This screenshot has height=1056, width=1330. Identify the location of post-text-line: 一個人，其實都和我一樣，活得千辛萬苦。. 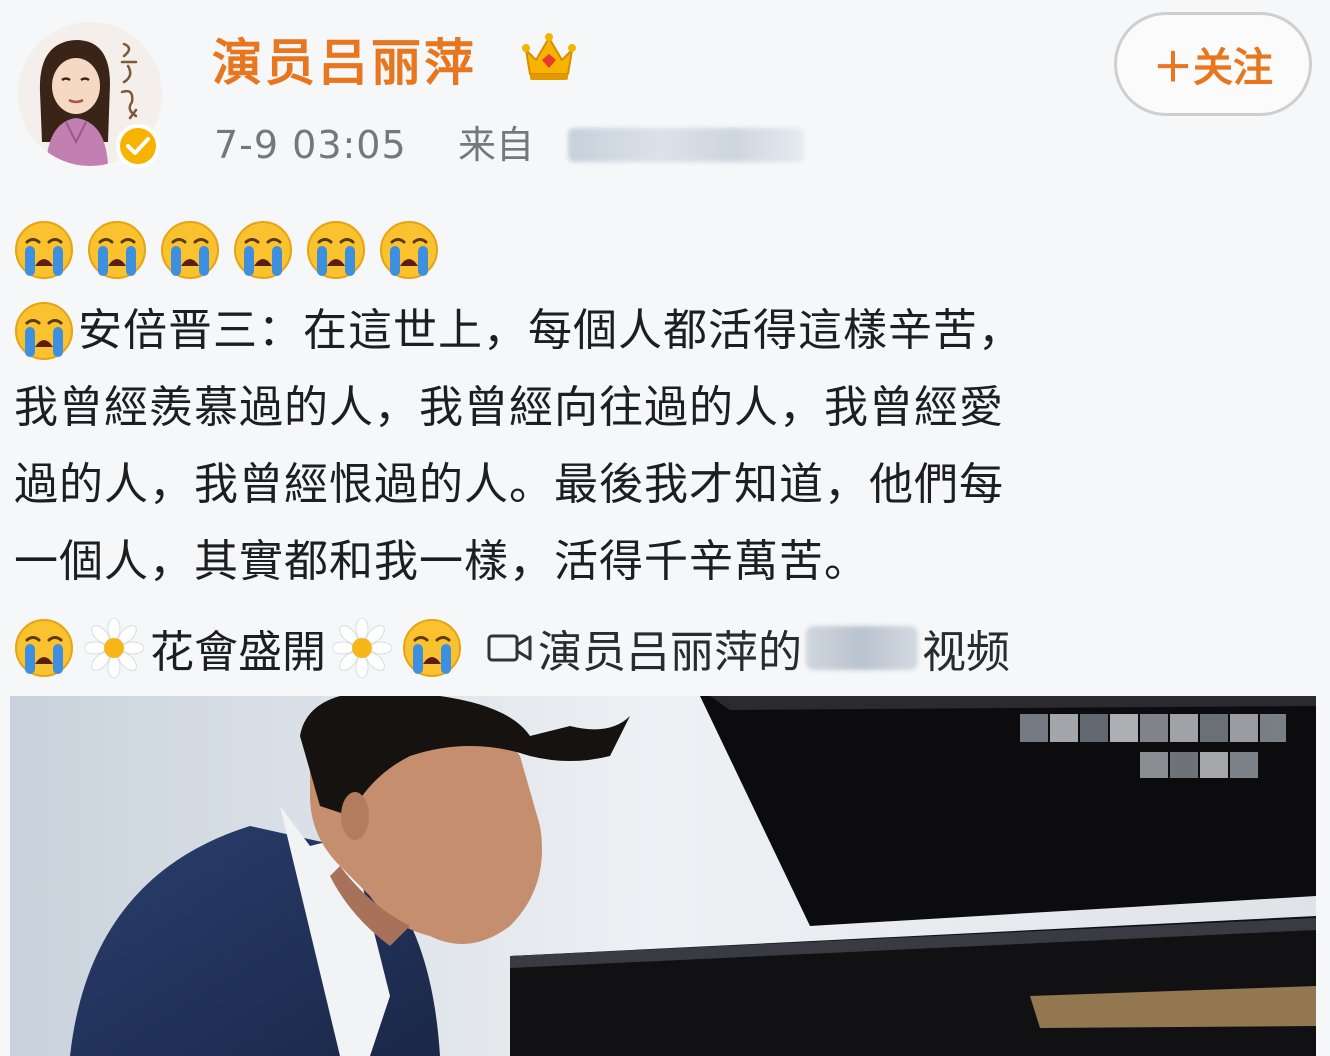
(664, 561).